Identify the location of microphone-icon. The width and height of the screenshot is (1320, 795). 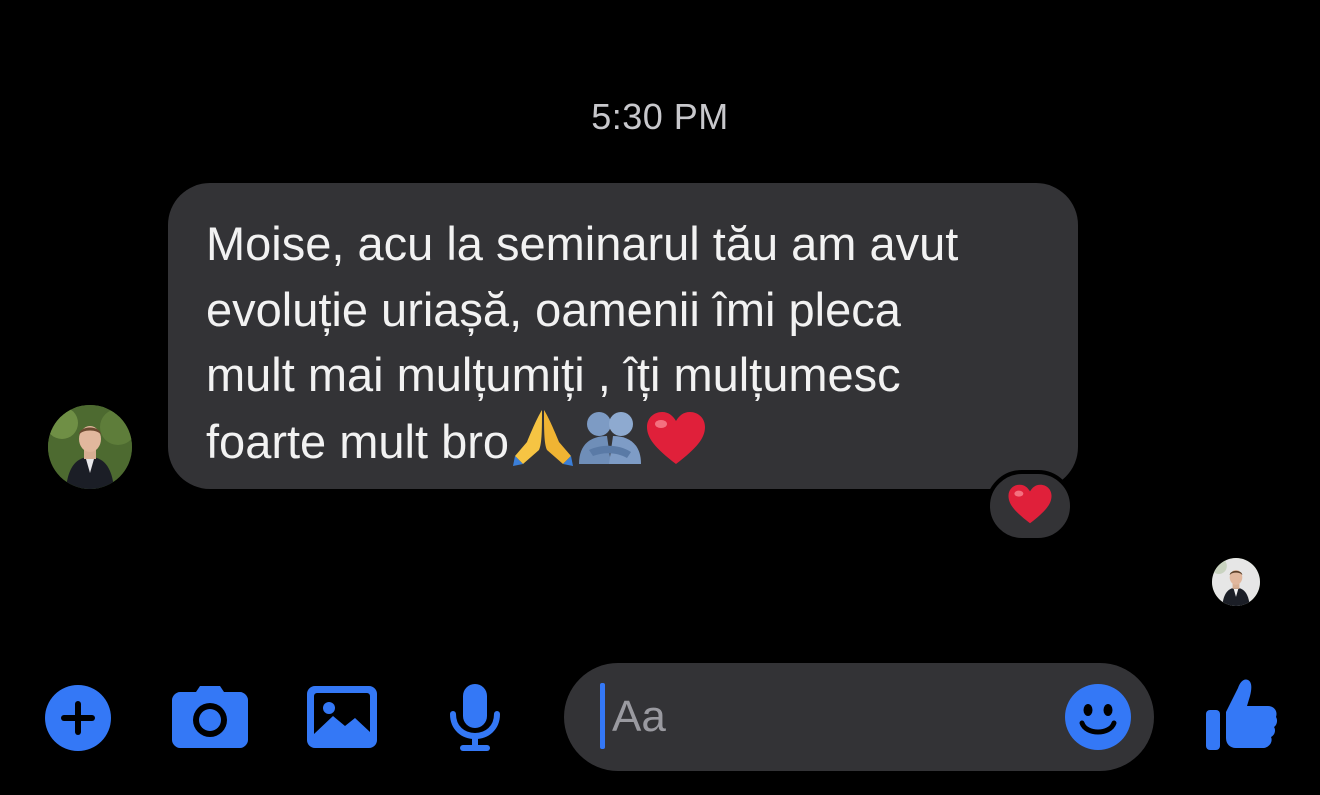
(475, 718).